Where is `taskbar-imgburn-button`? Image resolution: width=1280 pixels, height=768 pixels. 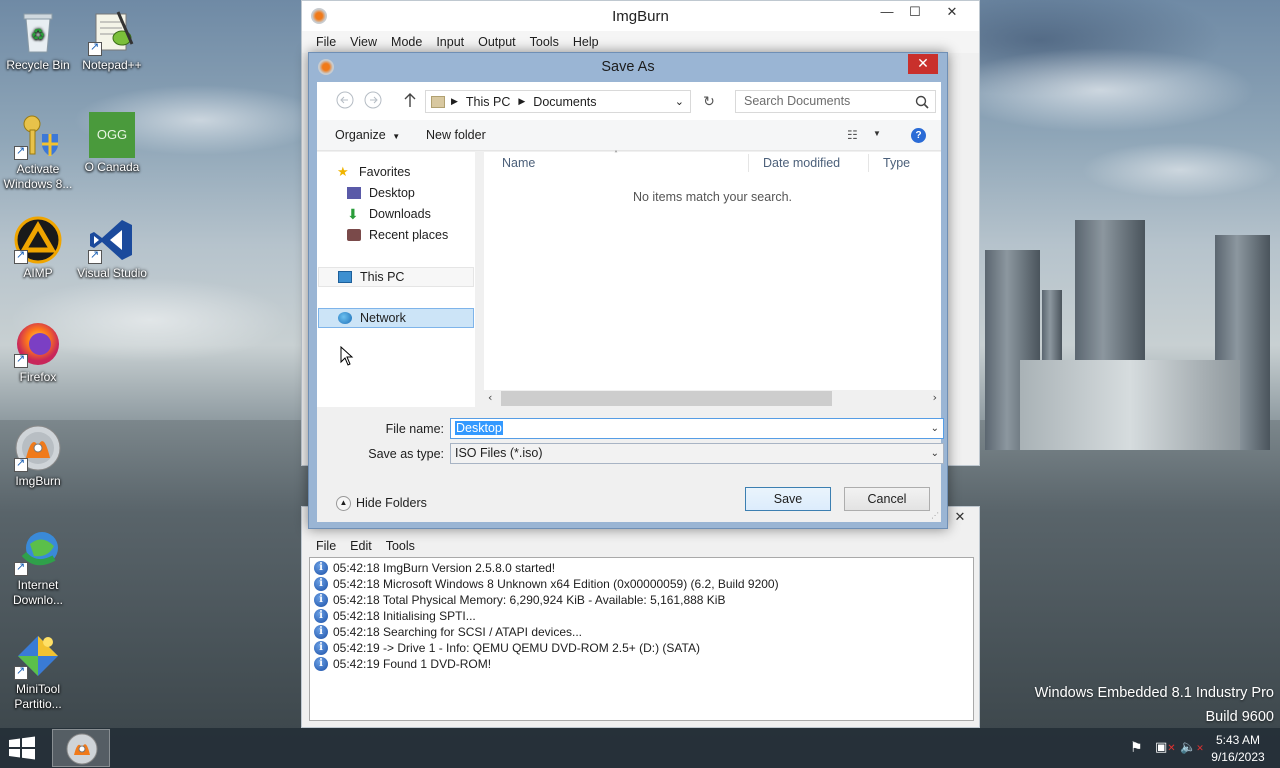
taskbar-imgburn-button is located at coordinates (81, 748).